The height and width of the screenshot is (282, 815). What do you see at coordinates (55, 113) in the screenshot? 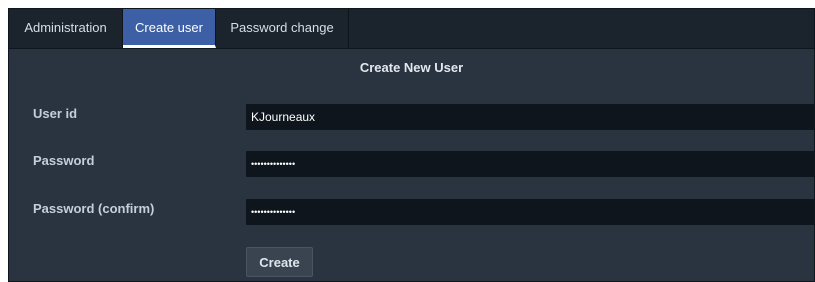
I see `user-id-label: User id` at bounding box center [55, 113].